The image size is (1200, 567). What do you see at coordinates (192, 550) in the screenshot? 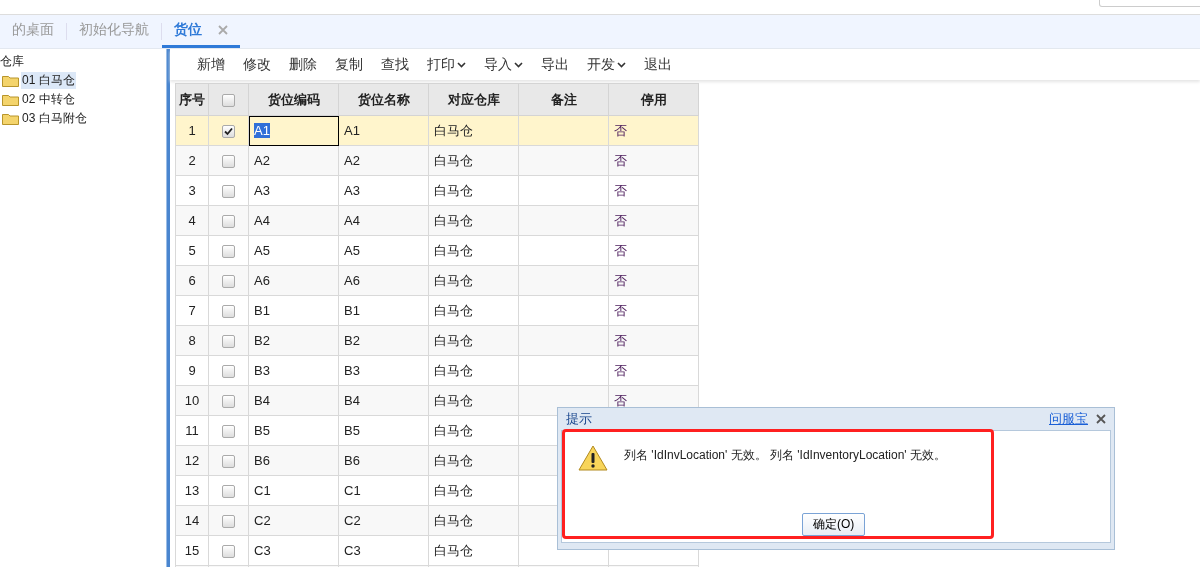
I see `table-cell: 15` at bounding box center [192, 550].